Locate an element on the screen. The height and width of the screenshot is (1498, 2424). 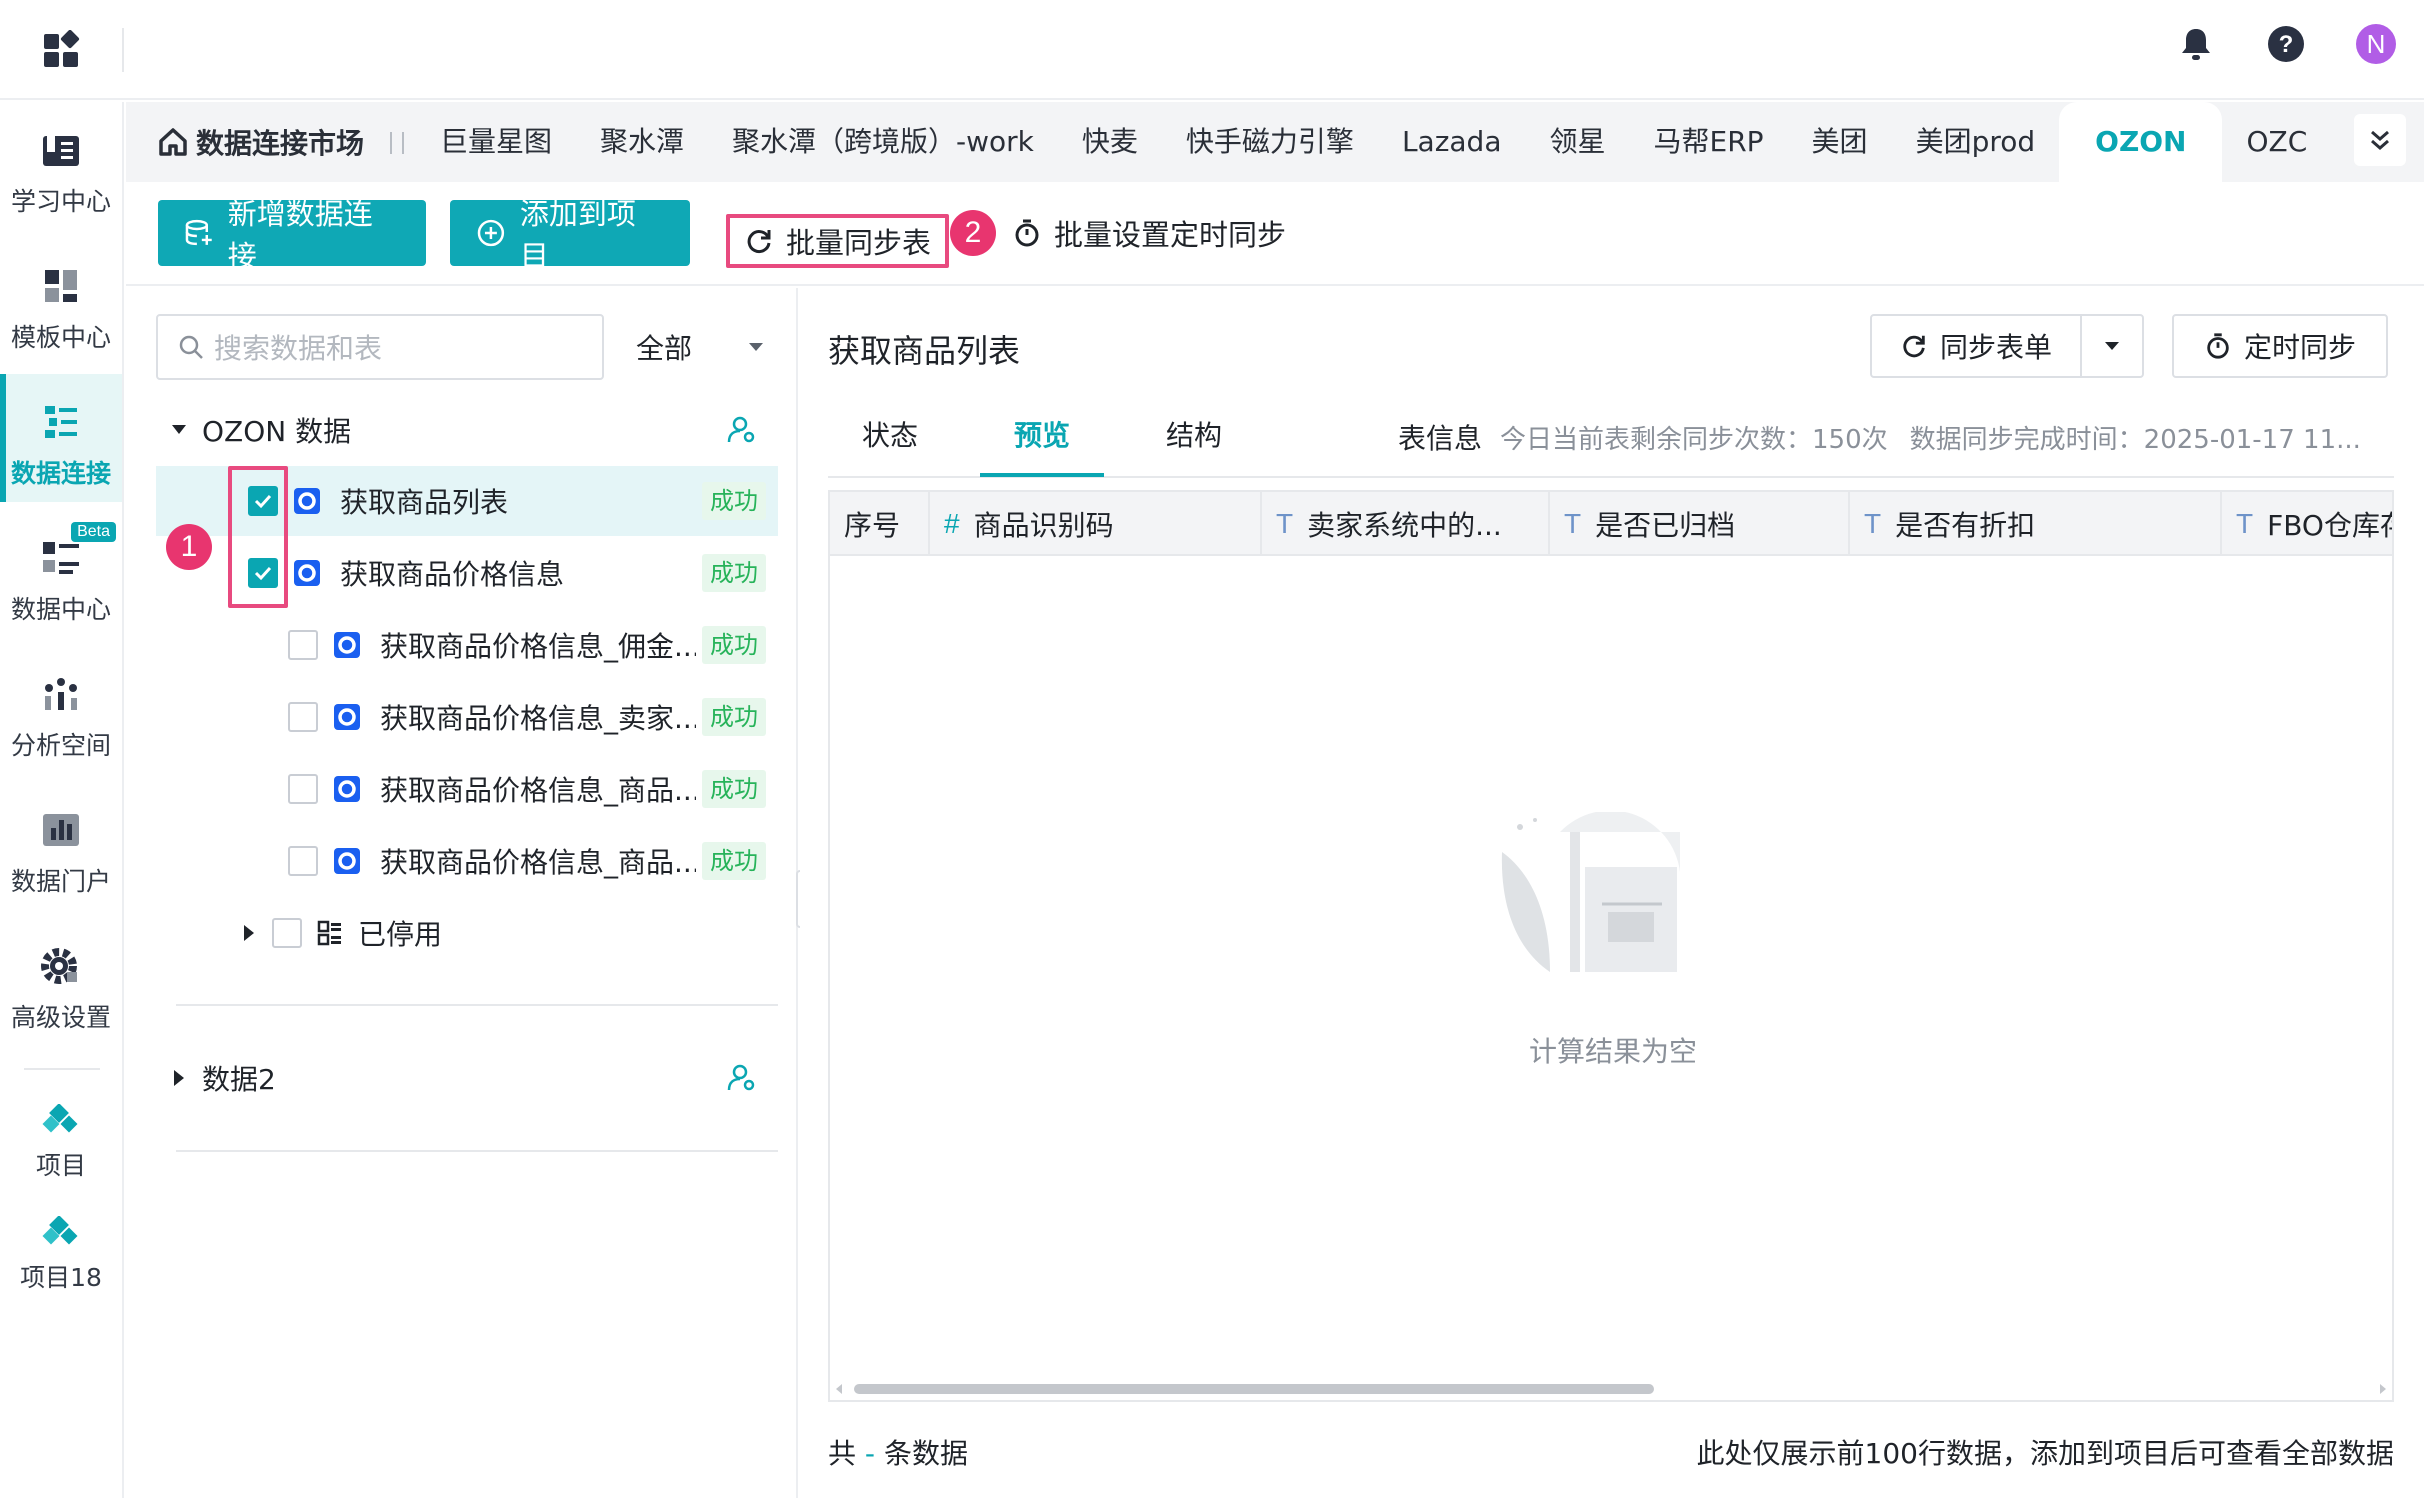
button-label: 同步表单 is located at coordinates (1996, 347).